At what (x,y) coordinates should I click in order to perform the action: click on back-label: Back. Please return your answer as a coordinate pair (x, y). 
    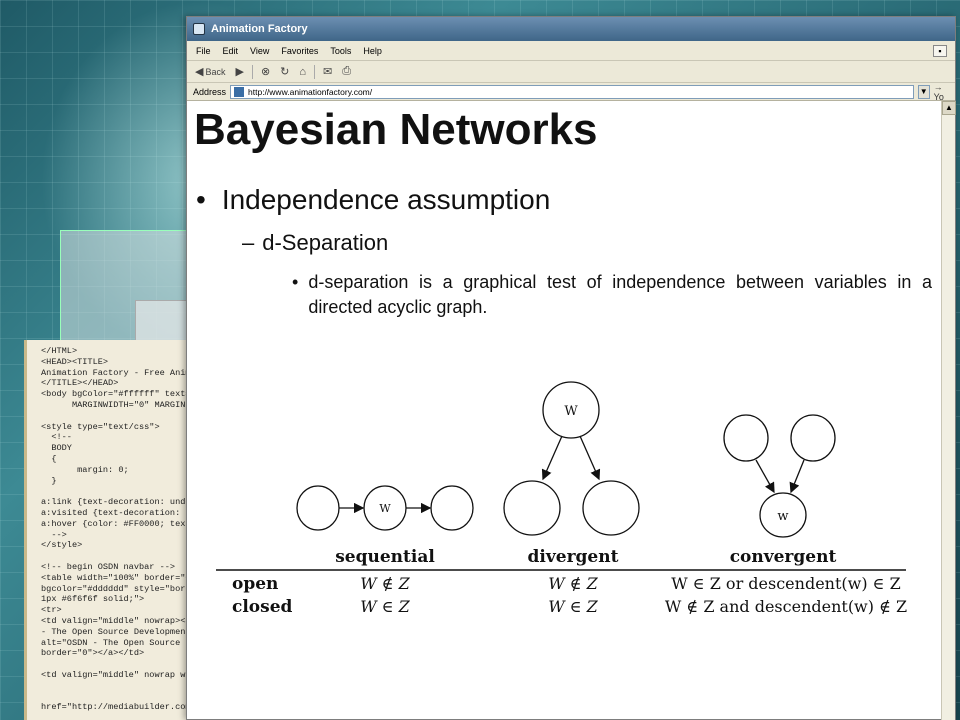
    Looking at the image, I should click on (215, 71).